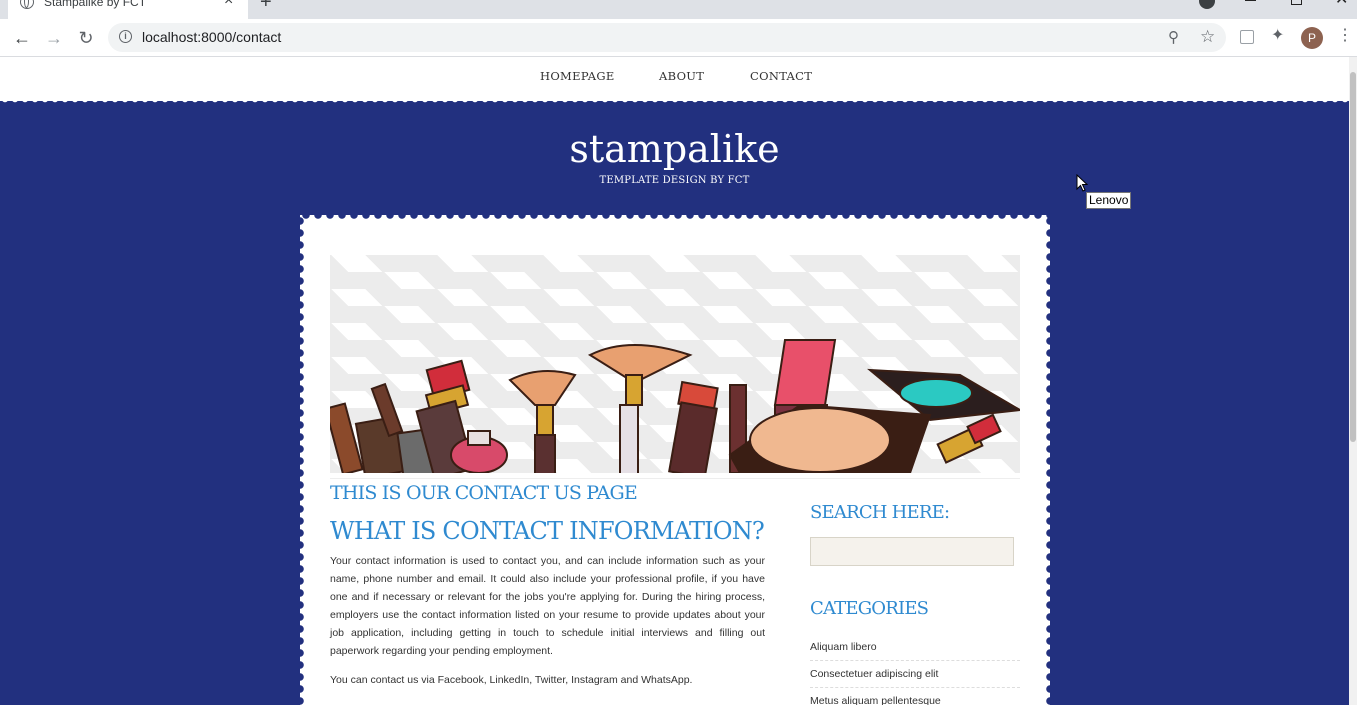 The width and height of the screenshot is (1357, 705). What do you see at coordinates (1207, 36) in the screenshot?
I see `bookmark-star-icon: ☆` at bounding box center [1207, 36].